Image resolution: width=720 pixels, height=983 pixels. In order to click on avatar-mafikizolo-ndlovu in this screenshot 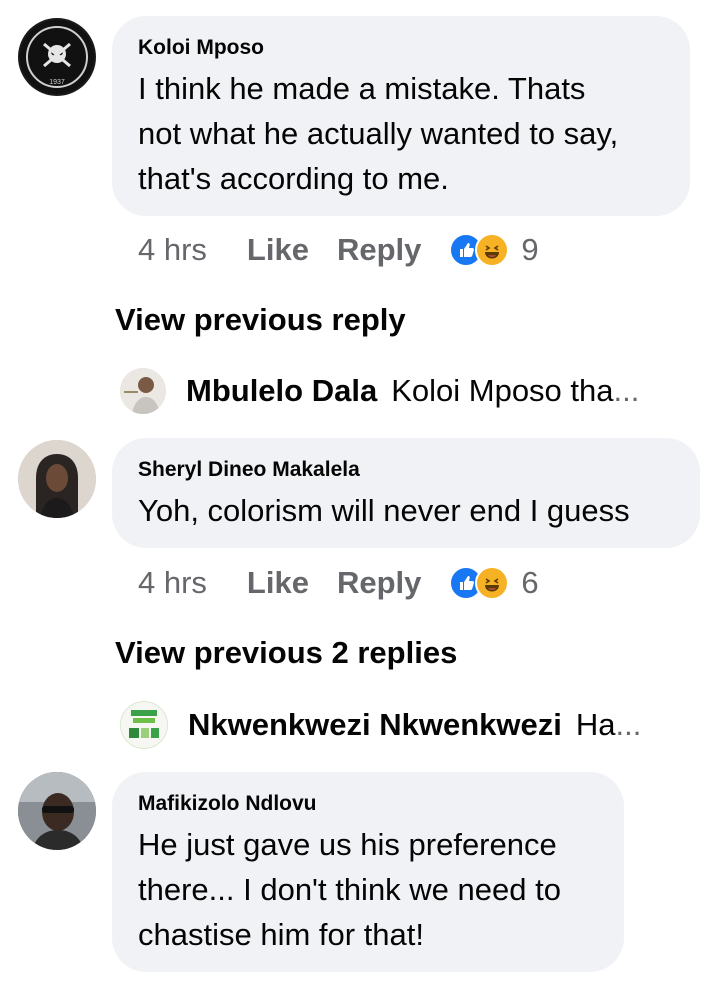, I will do `click(57, 811)`.